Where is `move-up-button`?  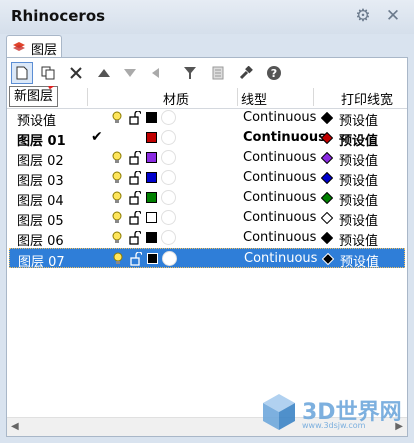 move-up-button is located at coordinates (104, 73).